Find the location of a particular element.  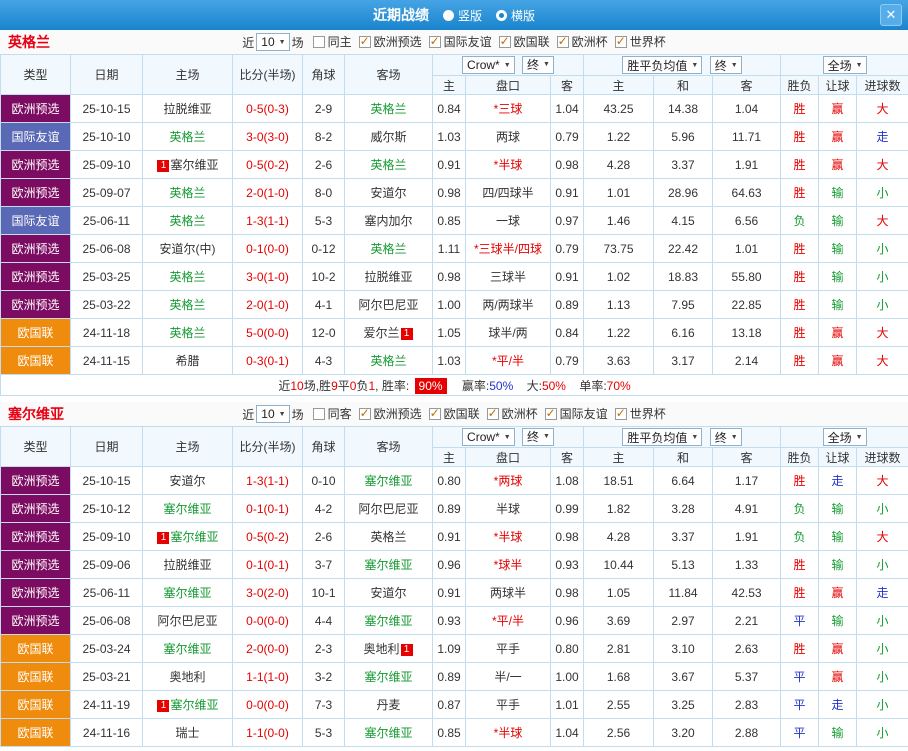

team-label: 奥地利 is located at coordinates (187, 677).